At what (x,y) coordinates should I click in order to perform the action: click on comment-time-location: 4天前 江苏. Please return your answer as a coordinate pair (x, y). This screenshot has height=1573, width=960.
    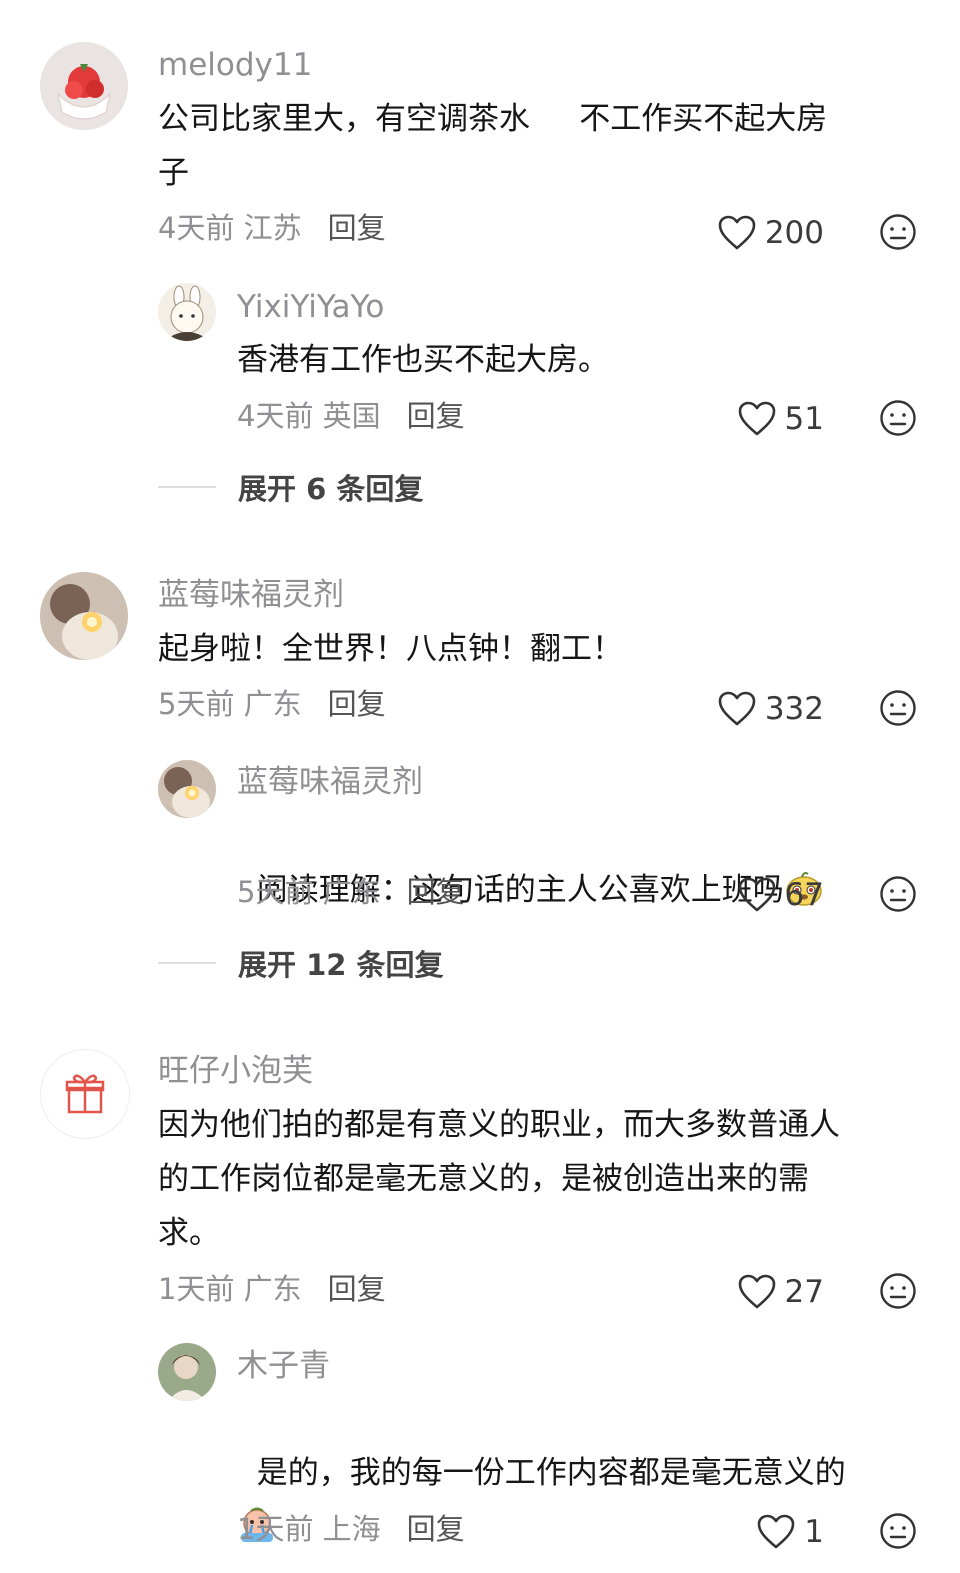
    Looking at the image, I should click on (230, 228).